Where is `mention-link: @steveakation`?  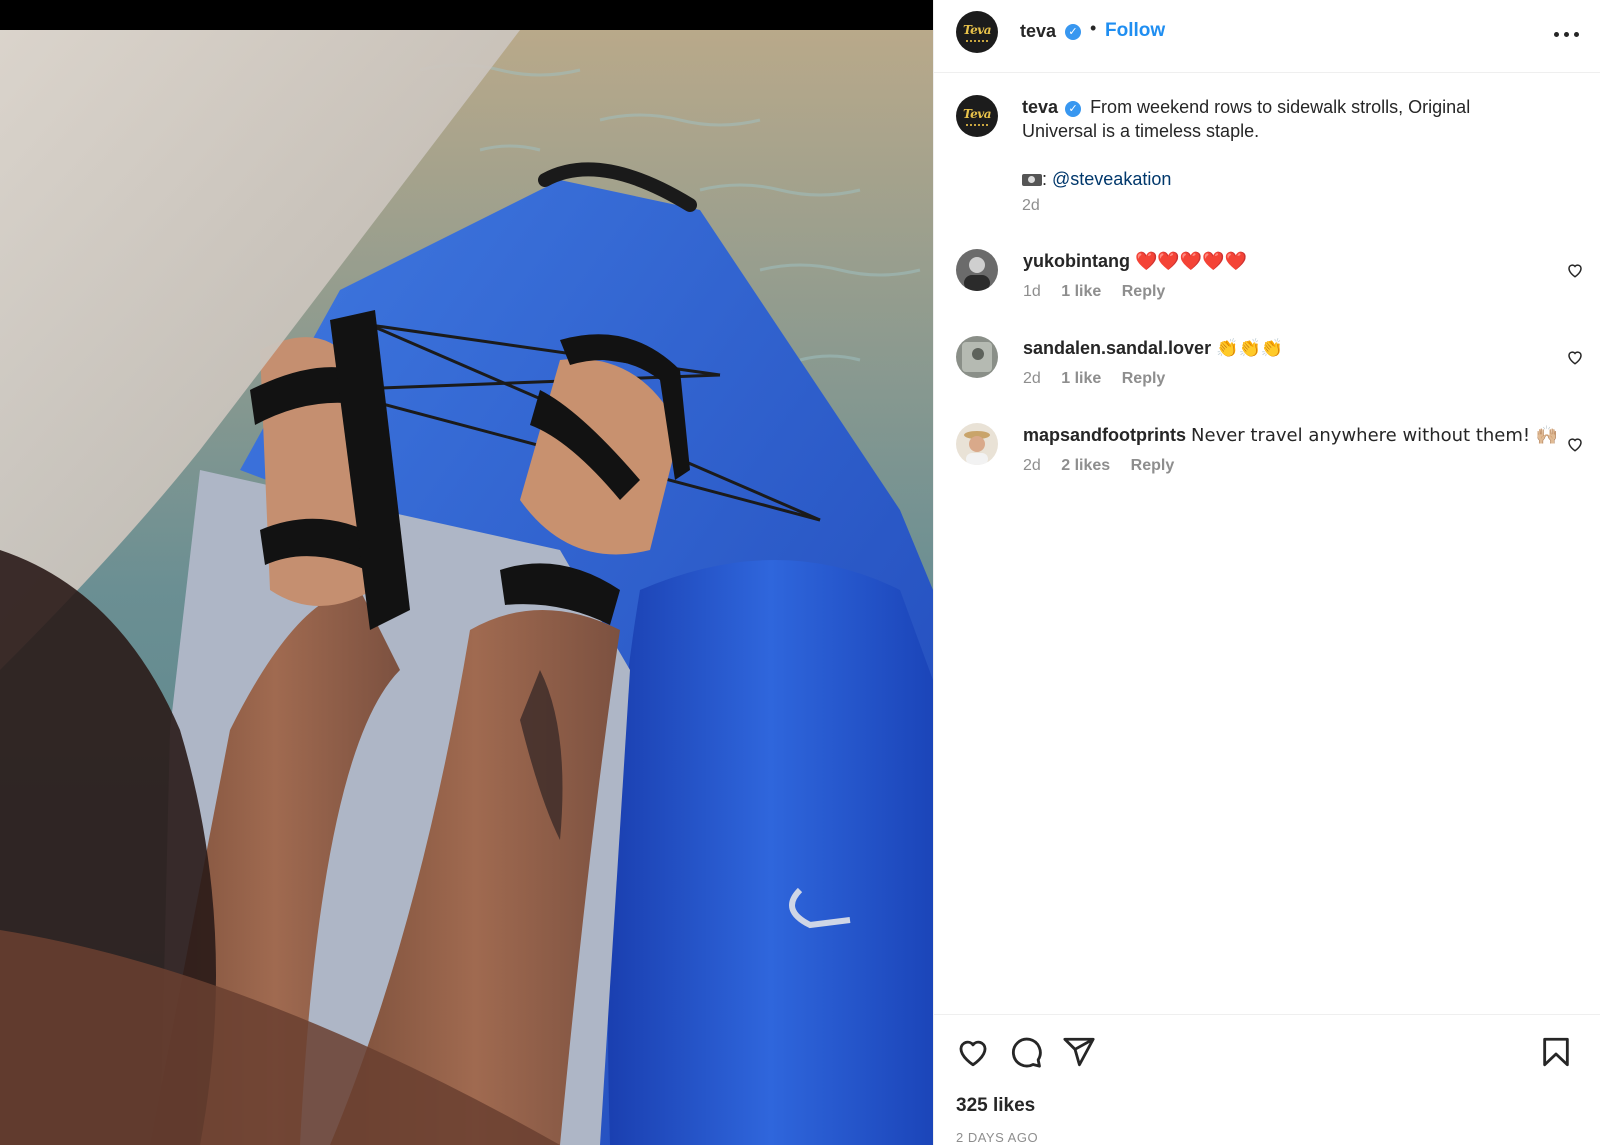 mention-link: @steveakation is located at coordinates (1111, 179).